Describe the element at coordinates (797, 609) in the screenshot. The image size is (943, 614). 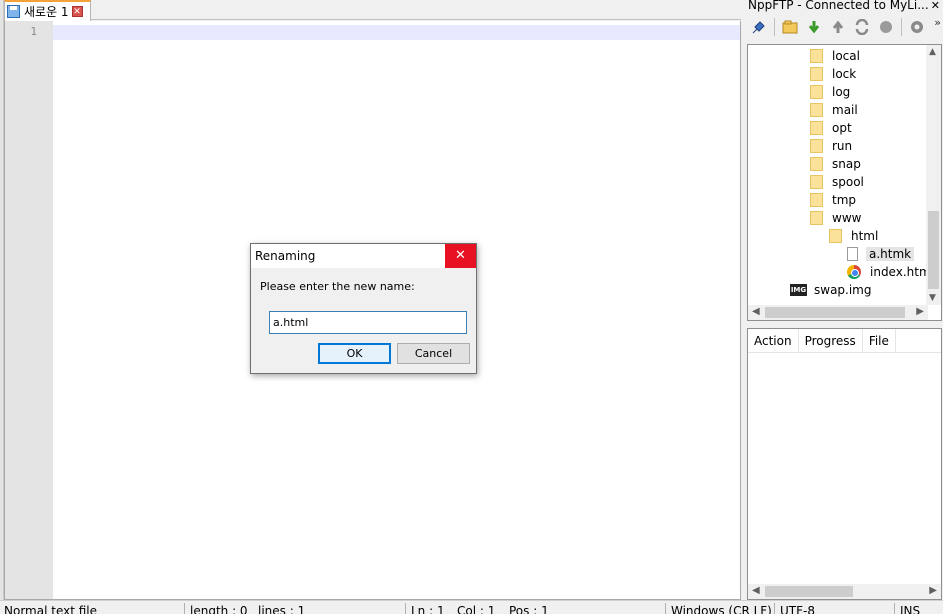
I see `status-encoding: UTF-8` at that location.